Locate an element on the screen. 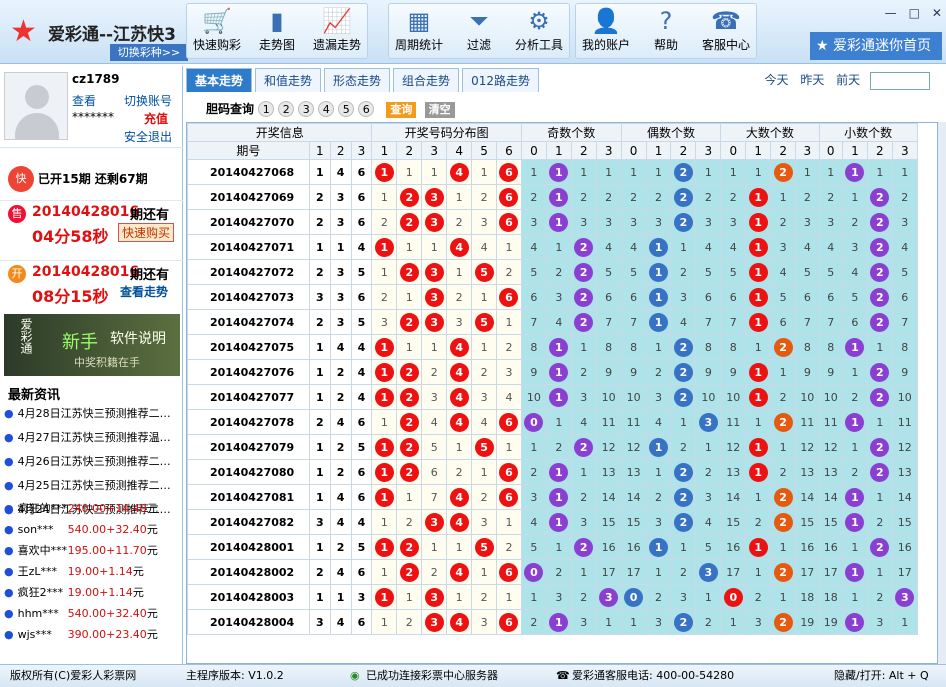 This screenshot has width=946, height=687. filter-number-button: 3 is located at coordinates (306, 109).